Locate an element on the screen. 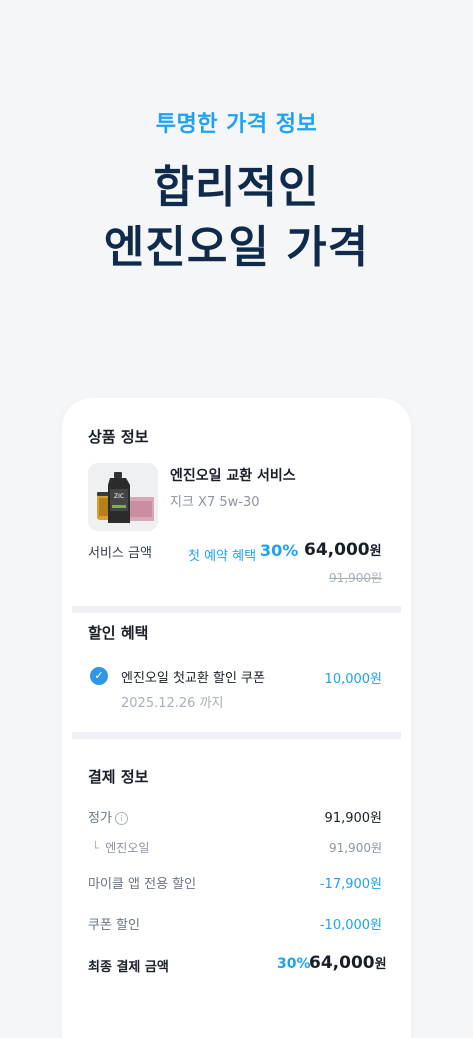 This screenshot has height=1038, width=473. list-price-label: 정가 i is located at coordinates (108, 816).